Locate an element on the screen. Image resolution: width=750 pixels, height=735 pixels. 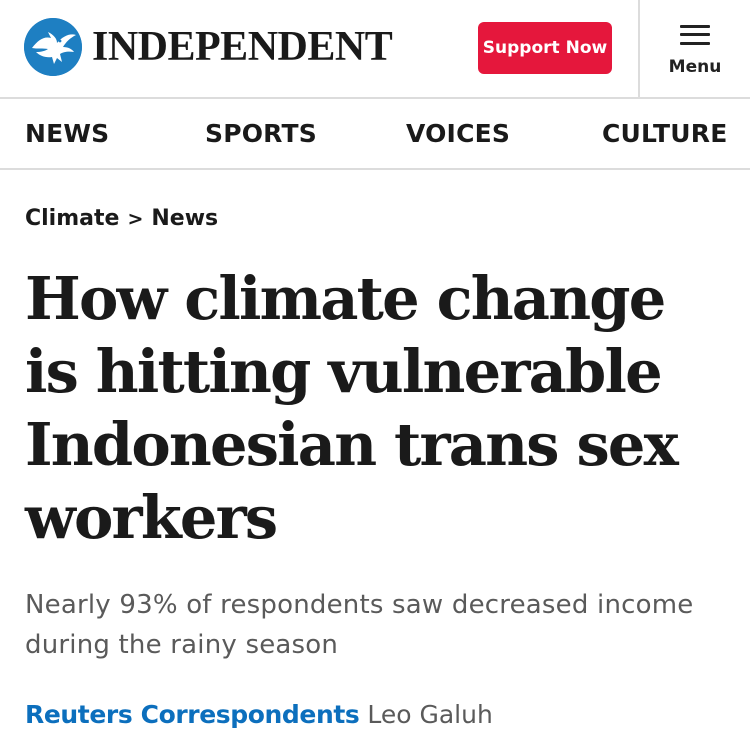
article-byline: Reuters Correspondents Leo Galuh is located at coordinates (259, 715).